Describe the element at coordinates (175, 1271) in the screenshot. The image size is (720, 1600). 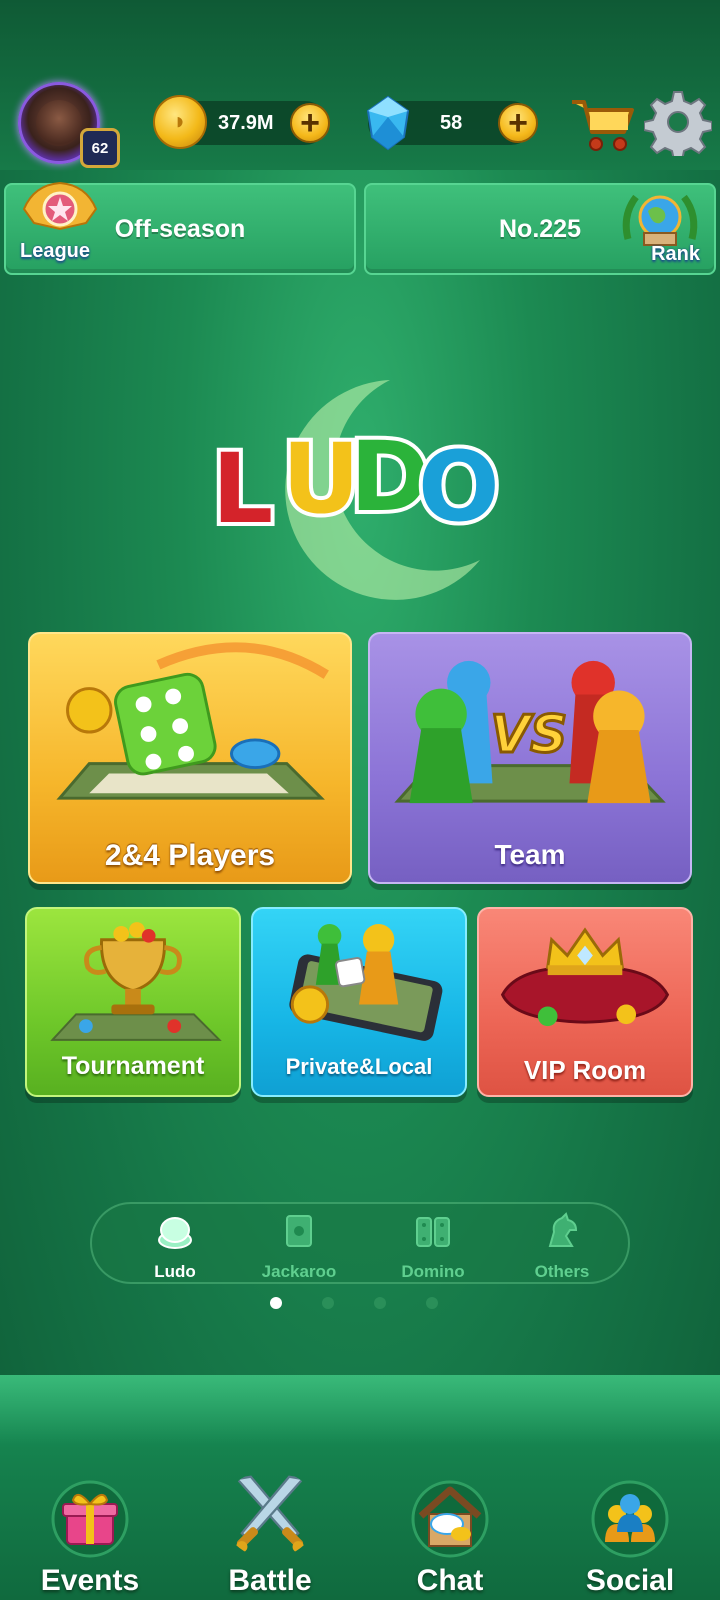
I see `tab-label-ludo: Ludo` at that location.